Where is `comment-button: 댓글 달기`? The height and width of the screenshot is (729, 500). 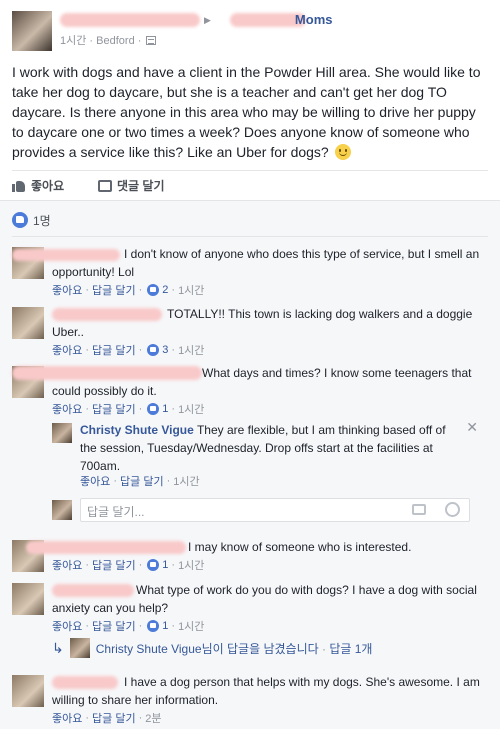 comment-button: 댓글 달기 is located at coordinates (131, 185).